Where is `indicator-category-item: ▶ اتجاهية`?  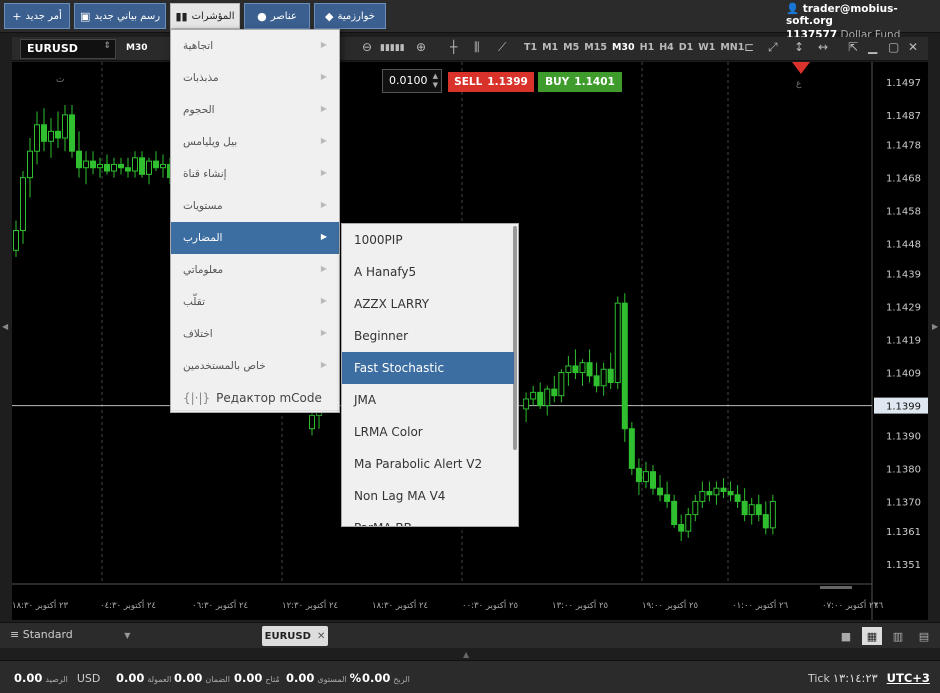
indicator-category-item: ▶ اتجاهية is located at coordinates (255, 46).